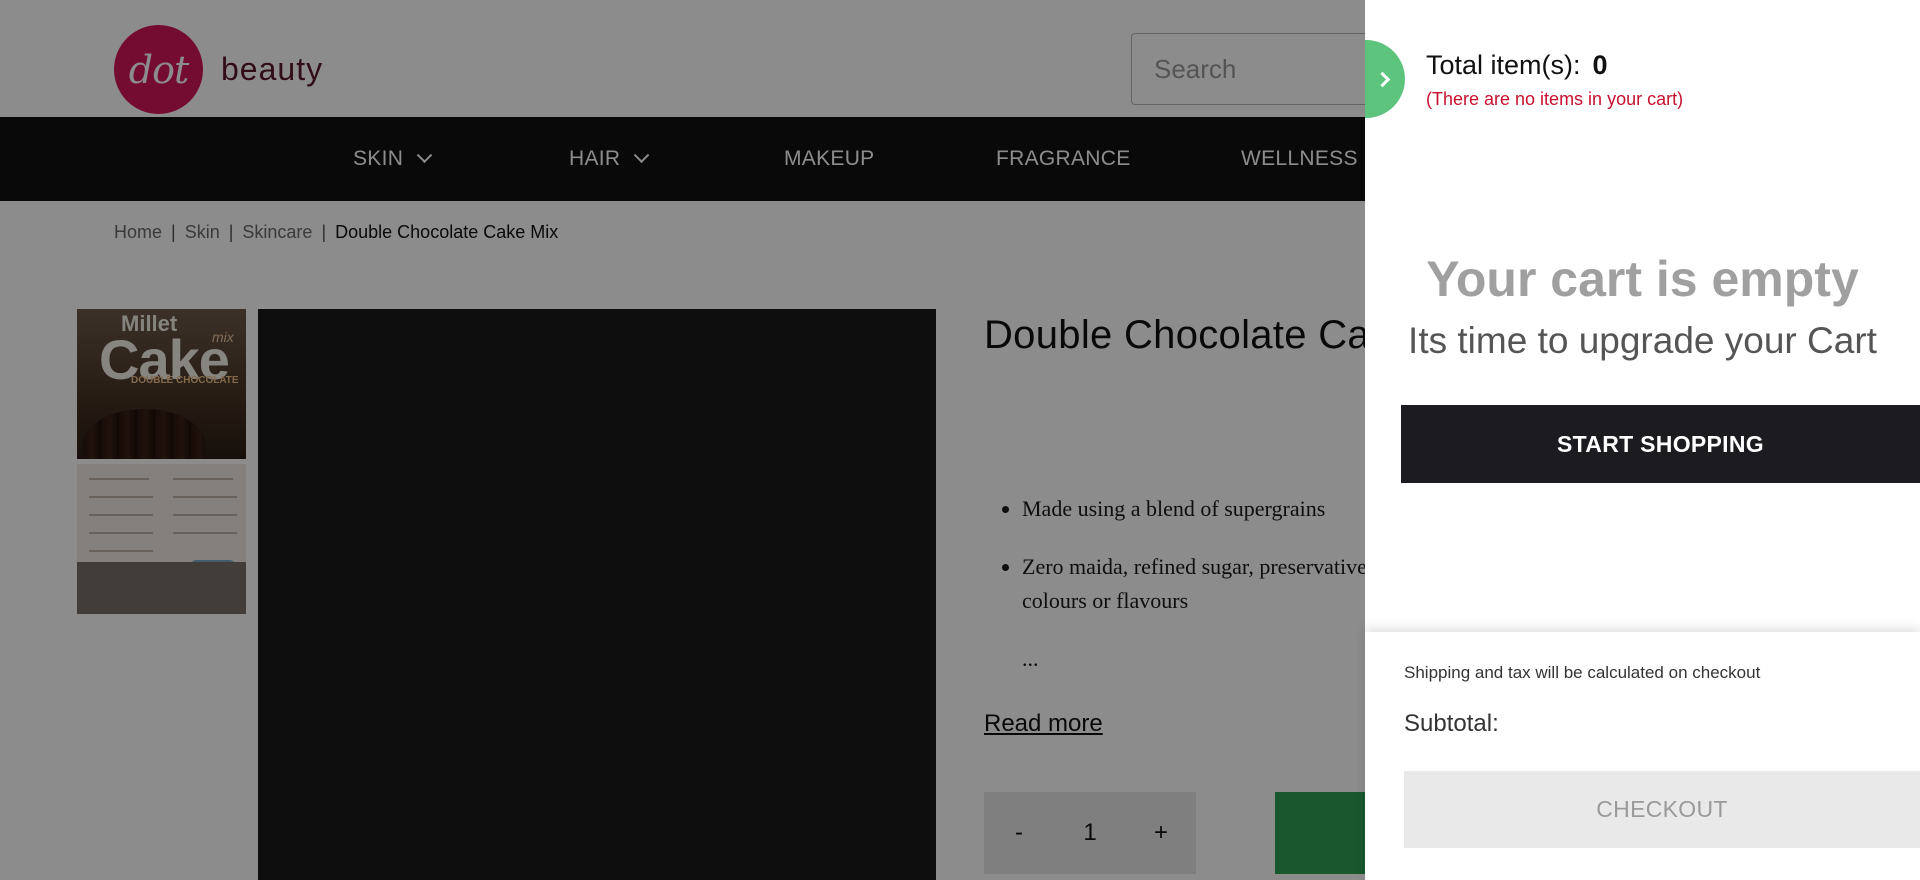 The height and width of the screenshot is (880, 1920). I want to click on total-items-count: 0, so click(1600, 65).